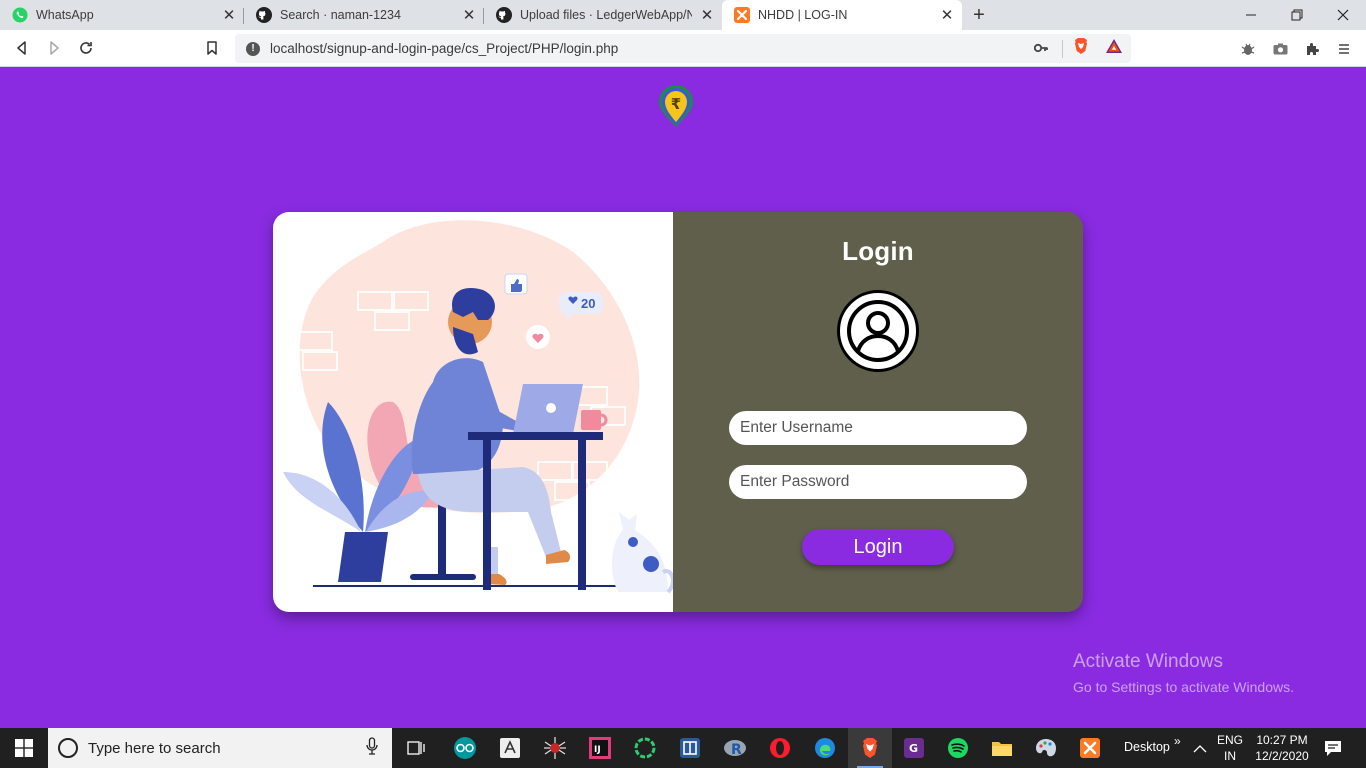 Image resolution: width=1366 pixels, height=768 pixels. I want to click on person-at-laptop-illustration: 20, so click(479, 407).